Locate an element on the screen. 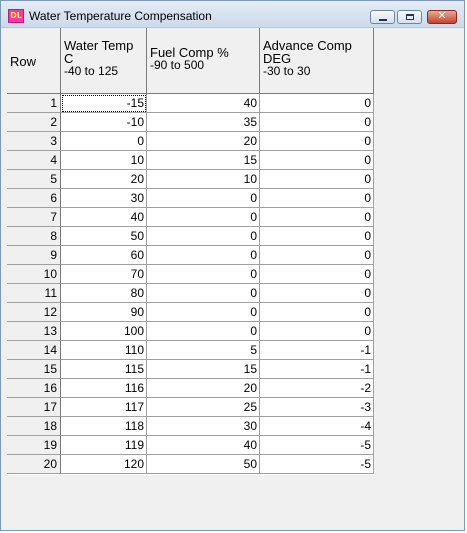 This screenshot has width=467, height=533. header-advance-comp: Advance Comp DEG -30 to 30 is located at coordinates (317, 61).